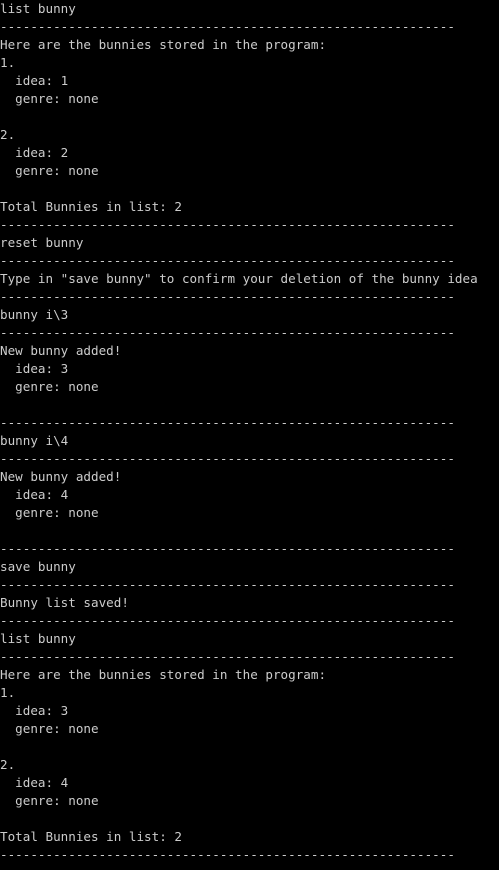 Image resolution: width=499 pixels, height=870 pixels. I want to click on console-line: Bunny list saved!, so click(64, 602).